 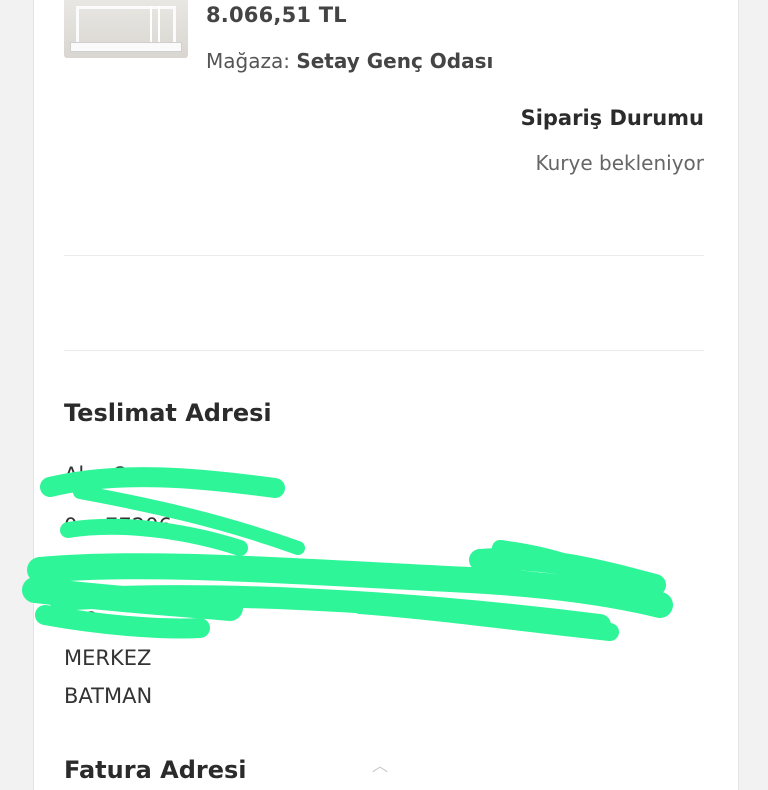 What do you see at coordinates (612, 118) in the screenshot?
I see `order-status-title: Sipariş Durumu` at bounding box center [612, 118].